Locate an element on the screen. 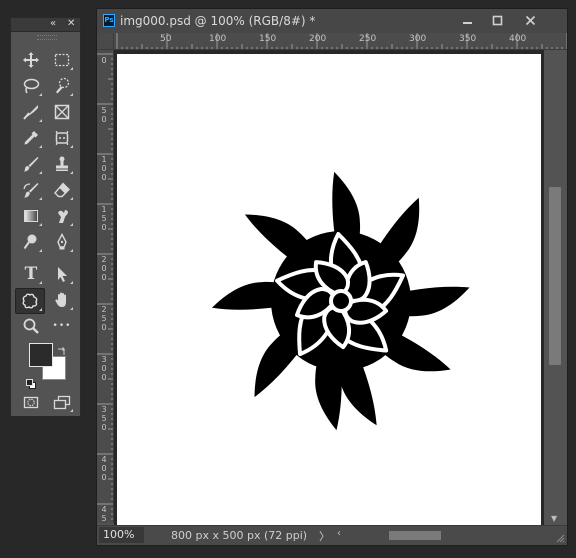 The image size is (576, 558). close-button is located at coordinates (530, 20).